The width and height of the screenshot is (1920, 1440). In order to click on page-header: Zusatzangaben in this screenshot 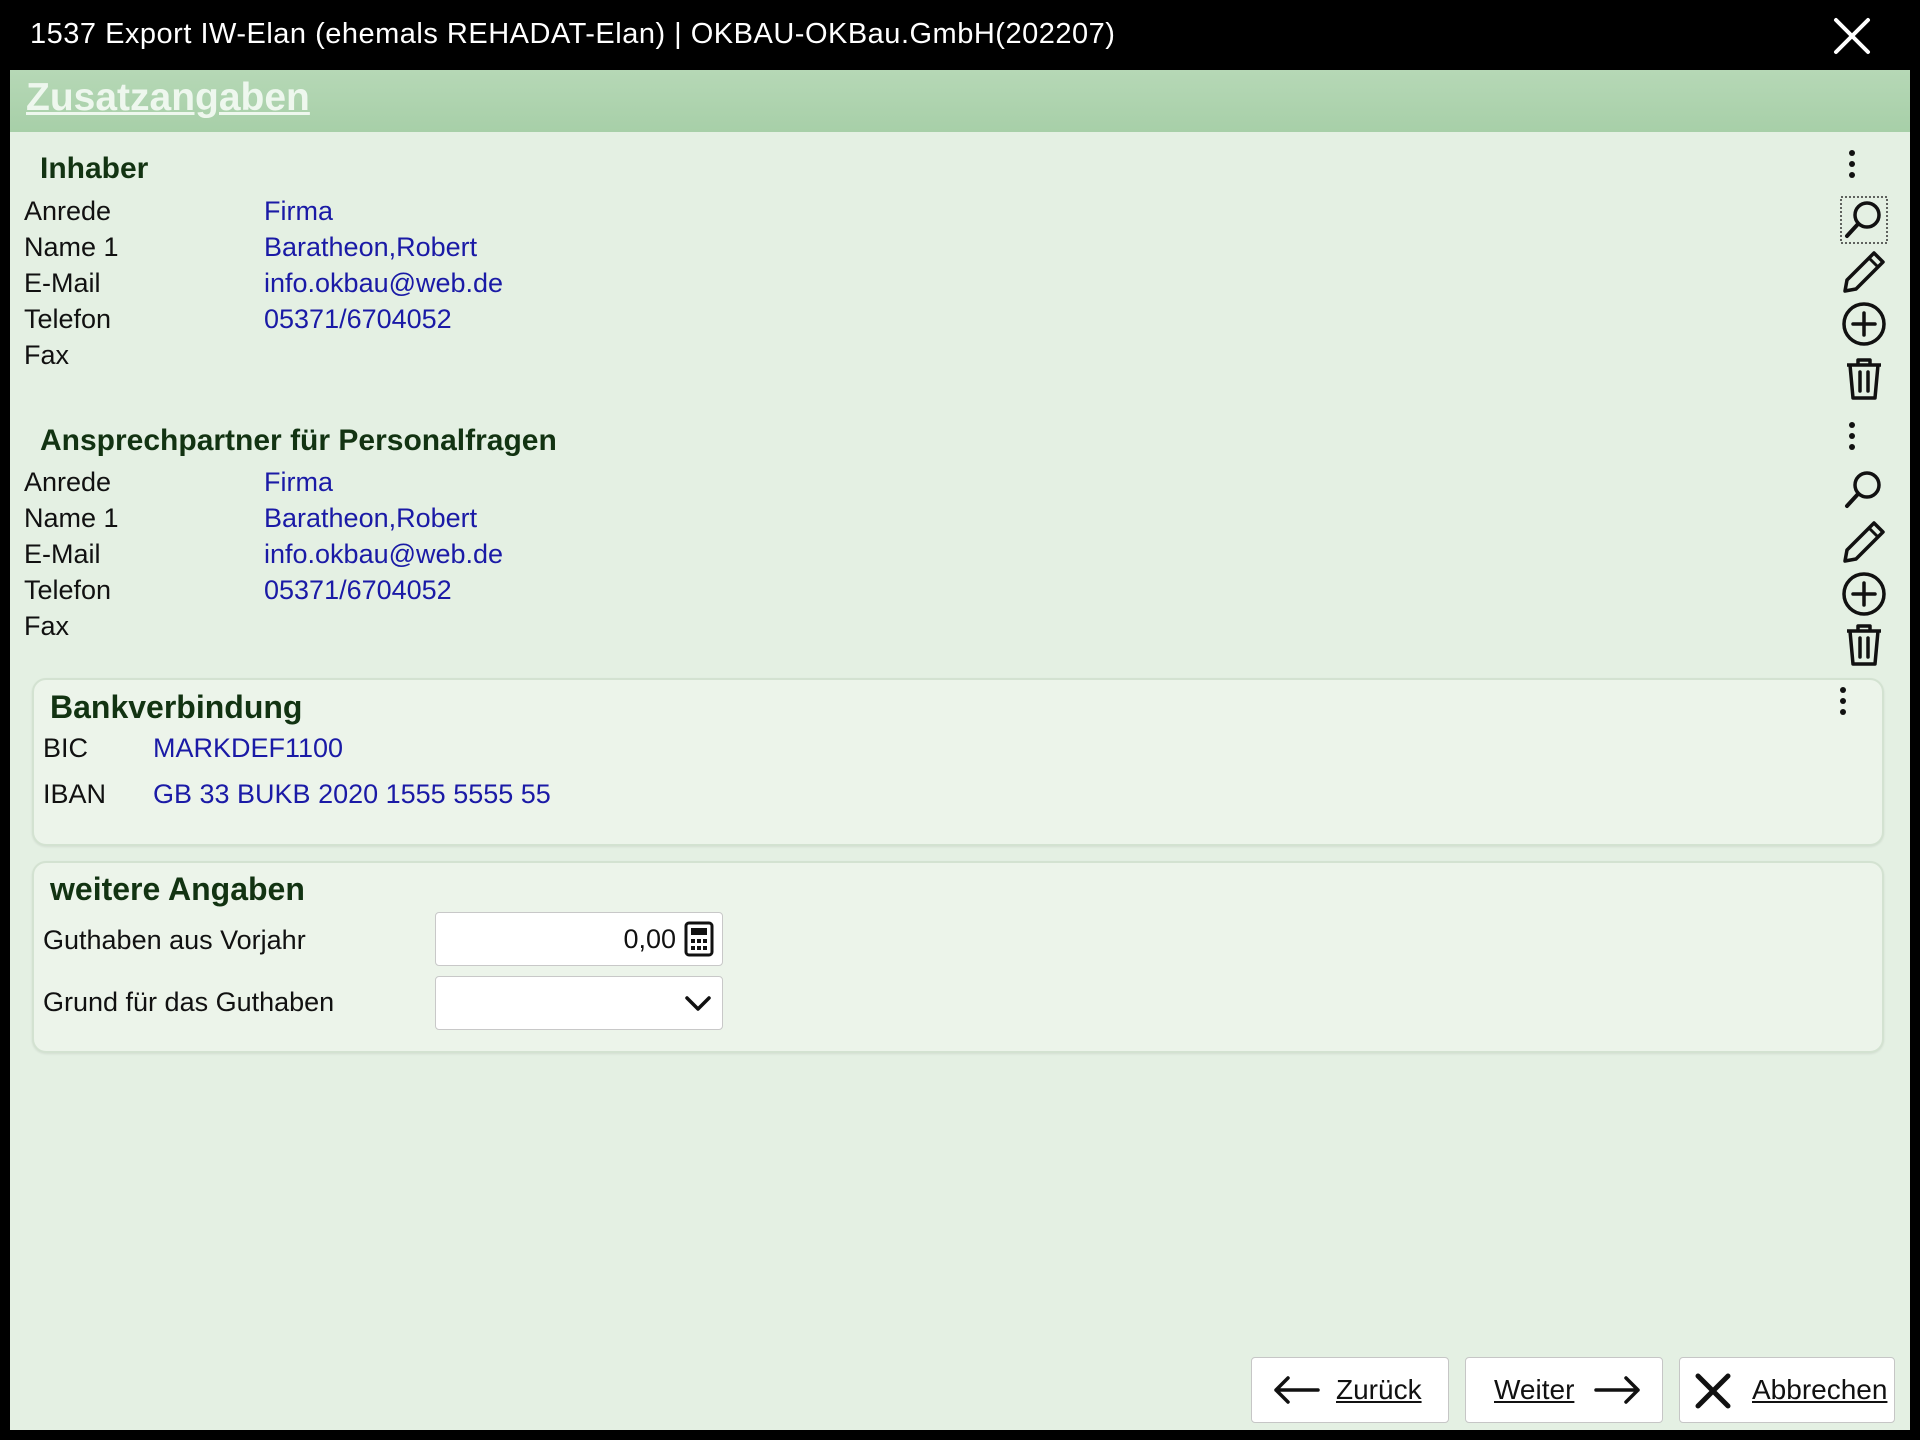, I will do `click(960, 101)`.